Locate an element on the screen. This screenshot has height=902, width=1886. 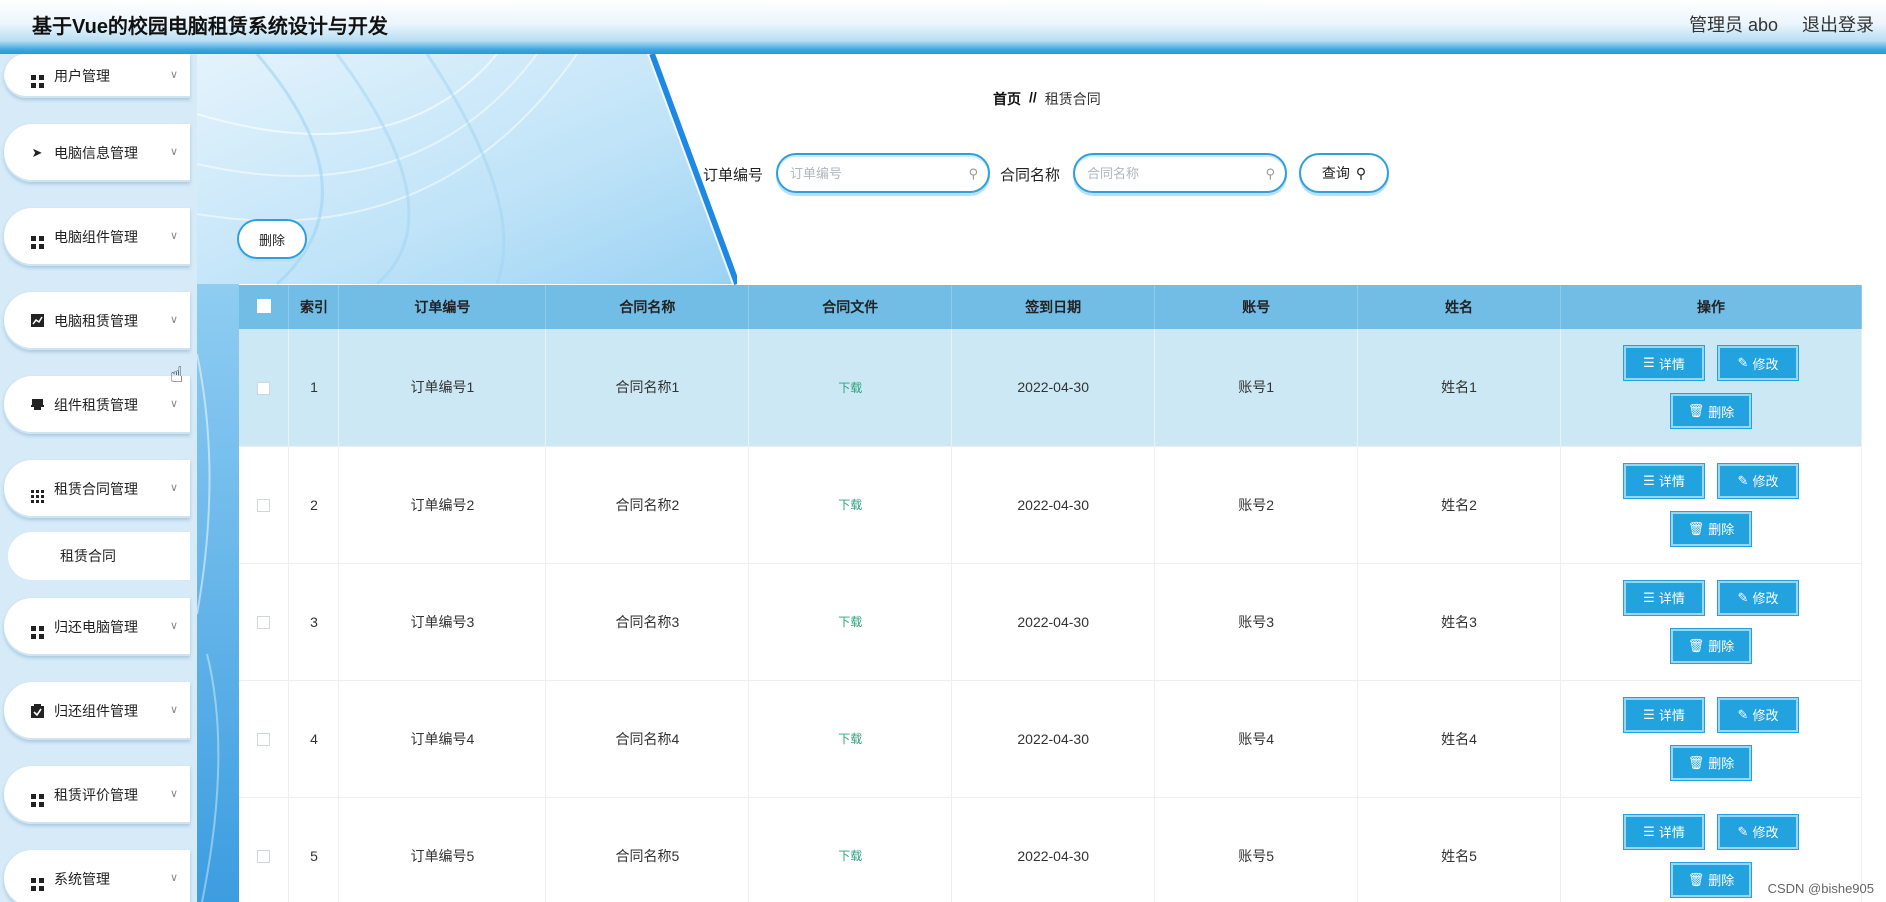
column-header: 姓名 is located at coordinates (1459, 307).